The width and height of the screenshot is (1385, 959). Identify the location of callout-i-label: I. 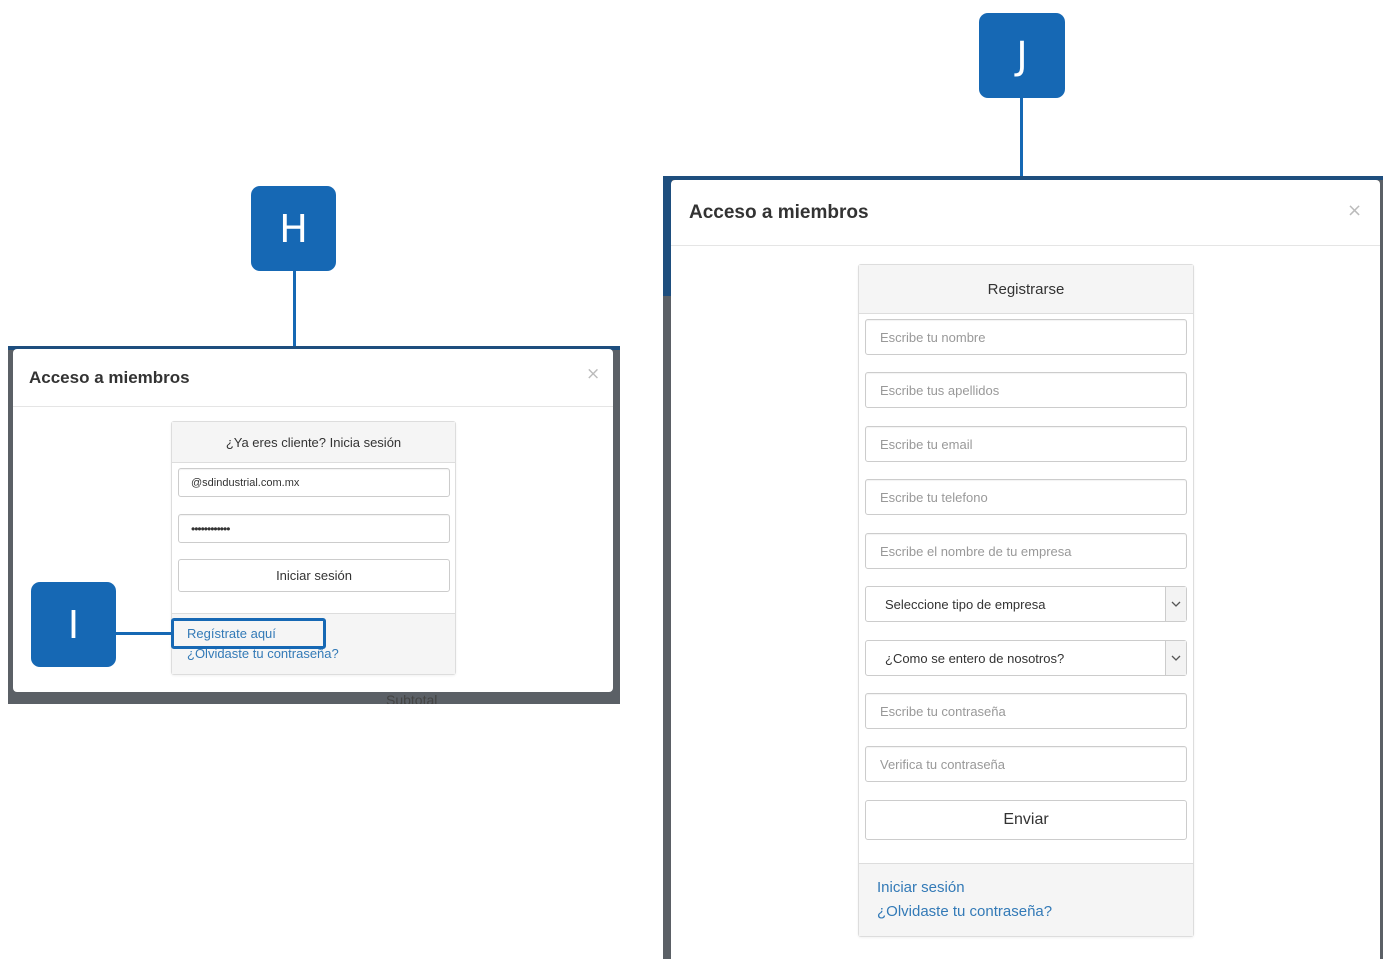
(73, 624).